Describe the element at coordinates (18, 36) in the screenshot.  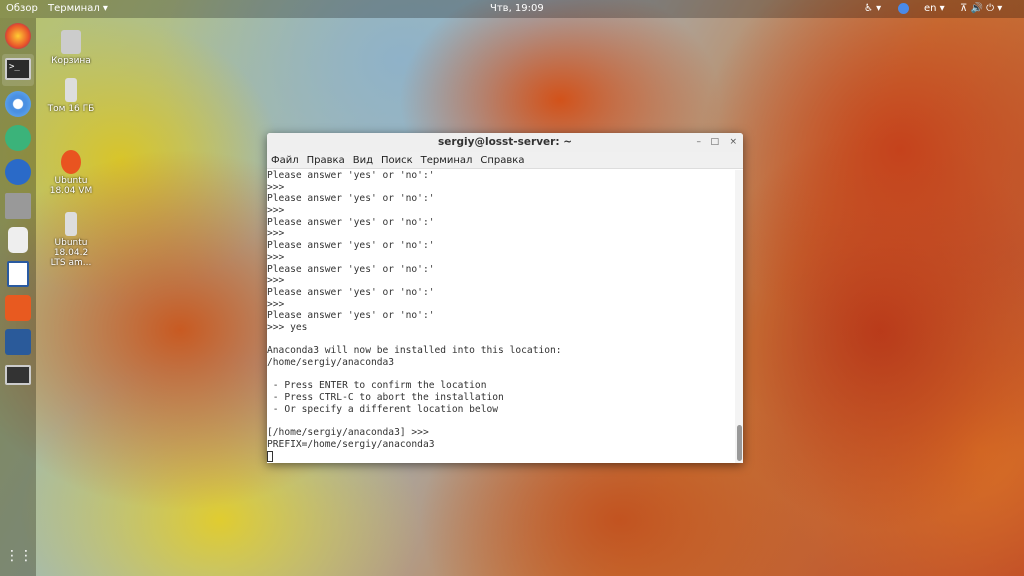
I see `firefox-icon` at that location.